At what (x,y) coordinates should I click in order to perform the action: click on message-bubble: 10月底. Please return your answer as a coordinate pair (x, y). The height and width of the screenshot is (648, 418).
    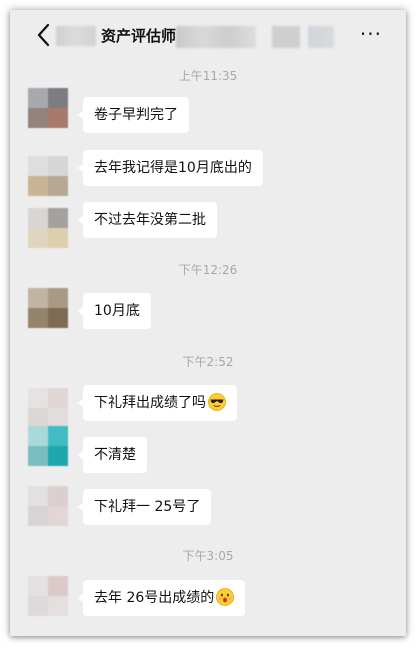
    Looking at the image, I should click on (114, 311).